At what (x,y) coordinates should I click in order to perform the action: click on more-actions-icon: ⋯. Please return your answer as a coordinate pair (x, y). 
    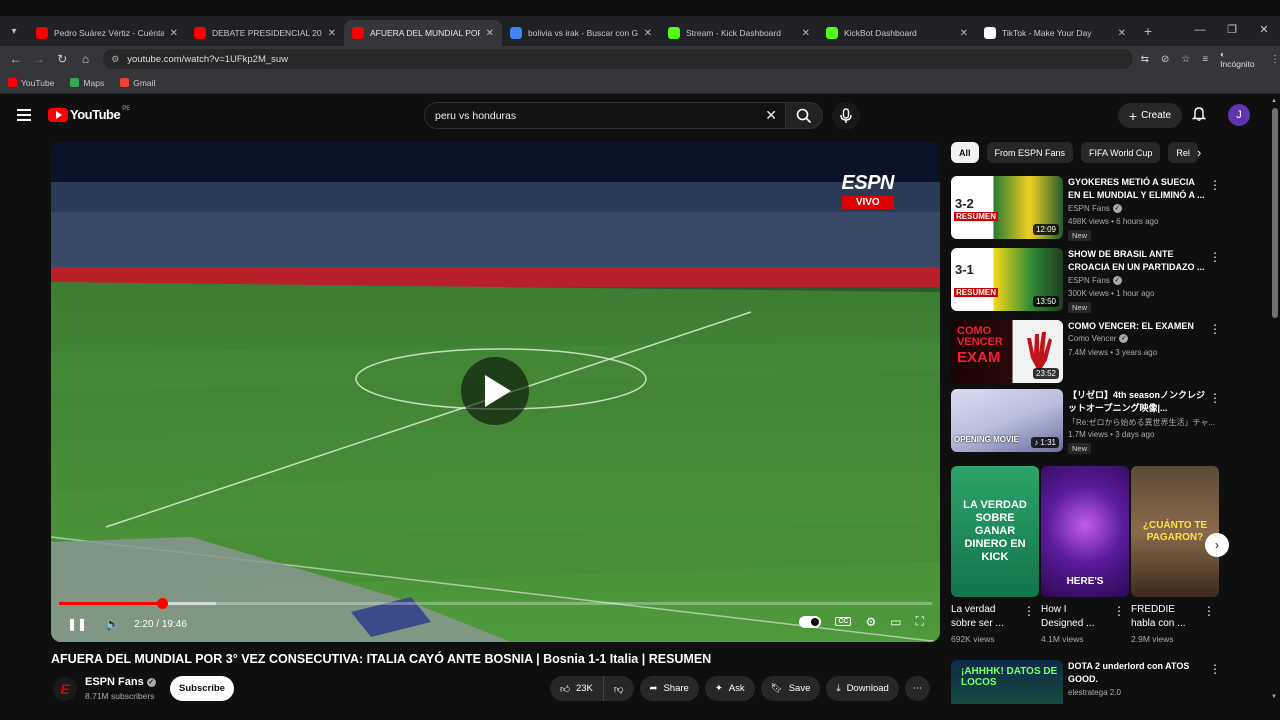
    Looking at the image, I should click on (917, 688).